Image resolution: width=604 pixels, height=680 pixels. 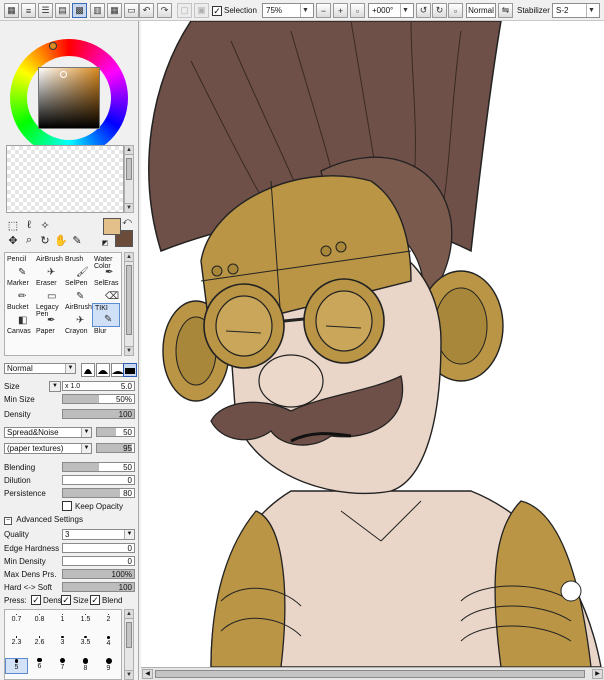 I want to click on brush-shape-round-hard, so click(x=88, y=370).